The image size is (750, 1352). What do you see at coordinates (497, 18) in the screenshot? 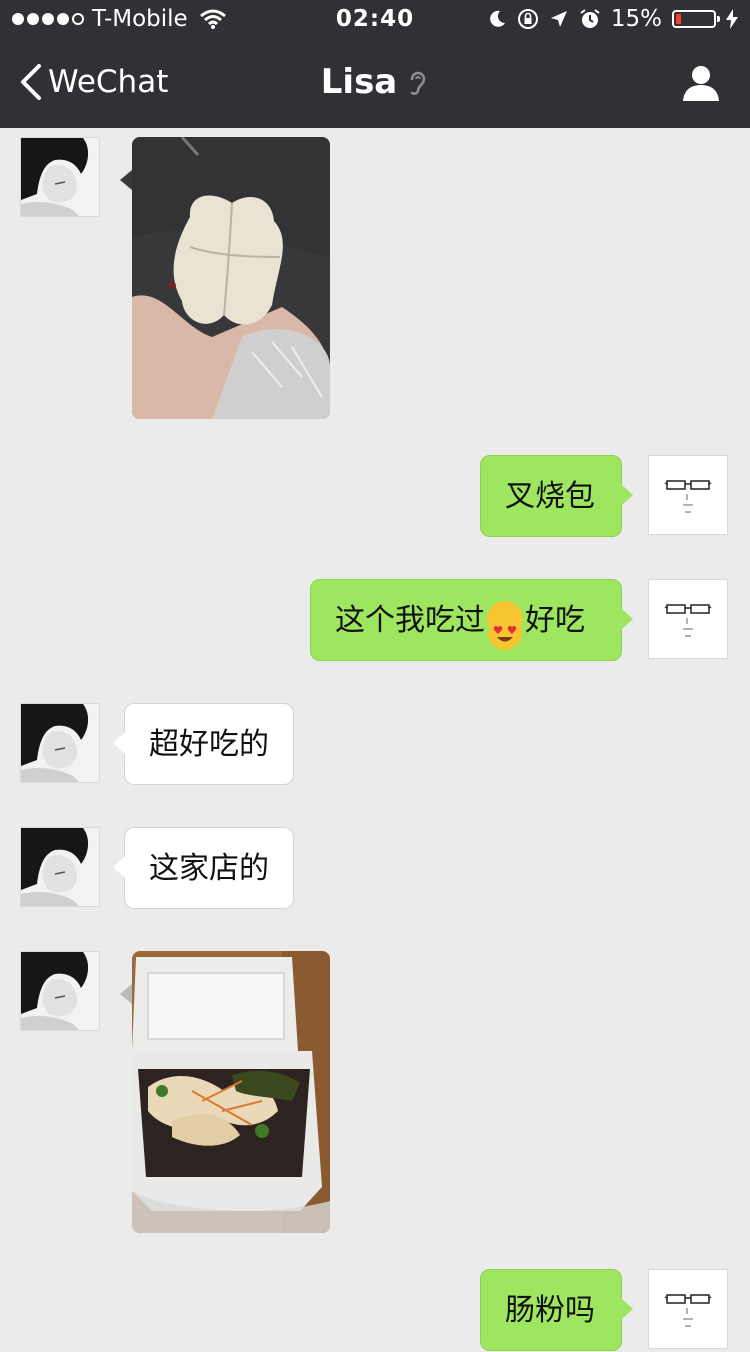
I see `moon-icon` at bounding box center [497, 18].